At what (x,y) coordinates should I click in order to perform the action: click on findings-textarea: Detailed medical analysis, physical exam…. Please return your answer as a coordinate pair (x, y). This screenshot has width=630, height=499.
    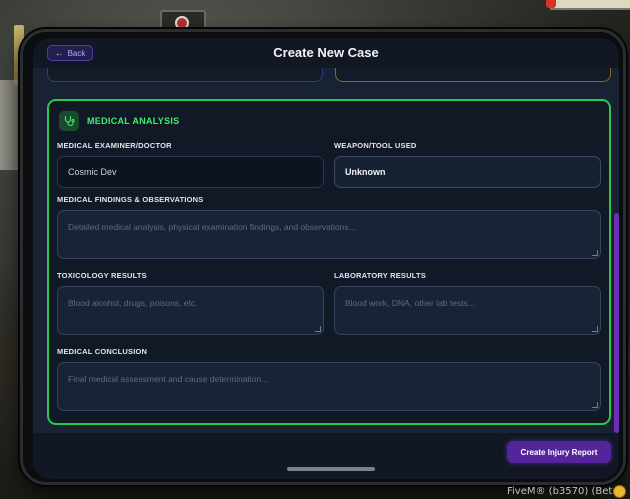
    Looking at the image, I should click on (329, 234).